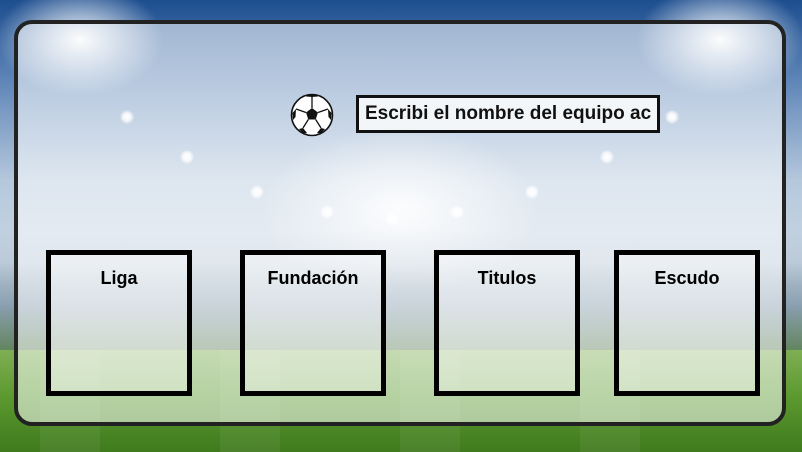 The height and width of the screenshot is (452, 802). What do you see at coordinates (312, 115) in the screenshot?
I see `soccer-ball-icon` at bounding box center [312, 115].